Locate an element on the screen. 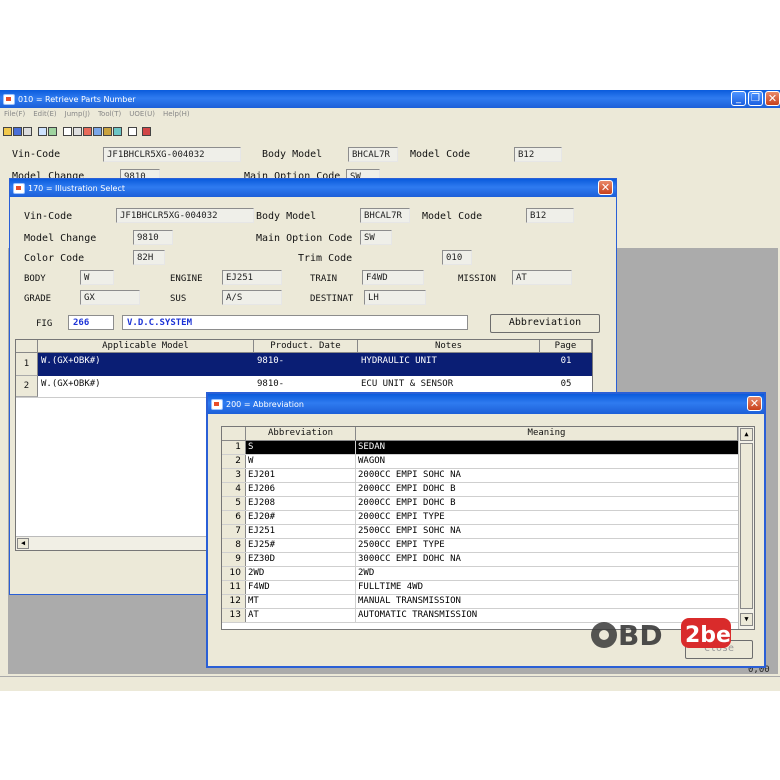 The height and width of the screenshot is (780, 780). table-corner is located at coordinates (27, 346).